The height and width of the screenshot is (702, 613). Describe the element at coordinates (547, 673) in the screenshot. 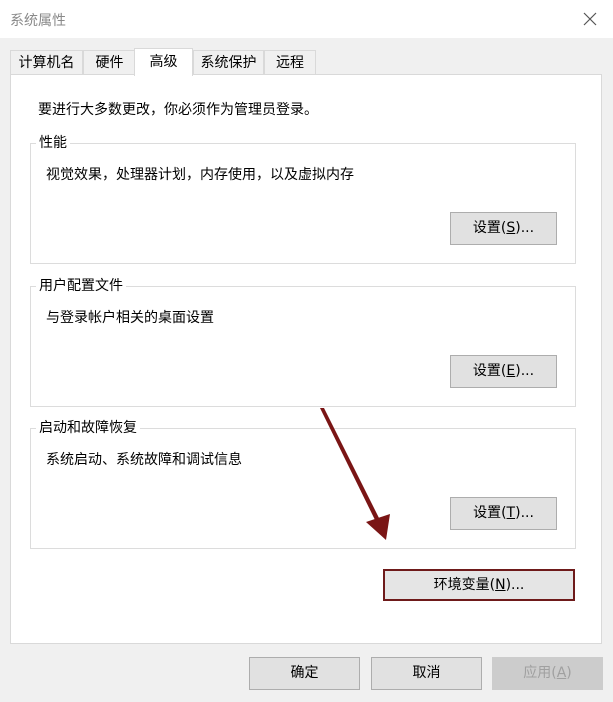

I see `apply-button: 应用(A)` at that location.